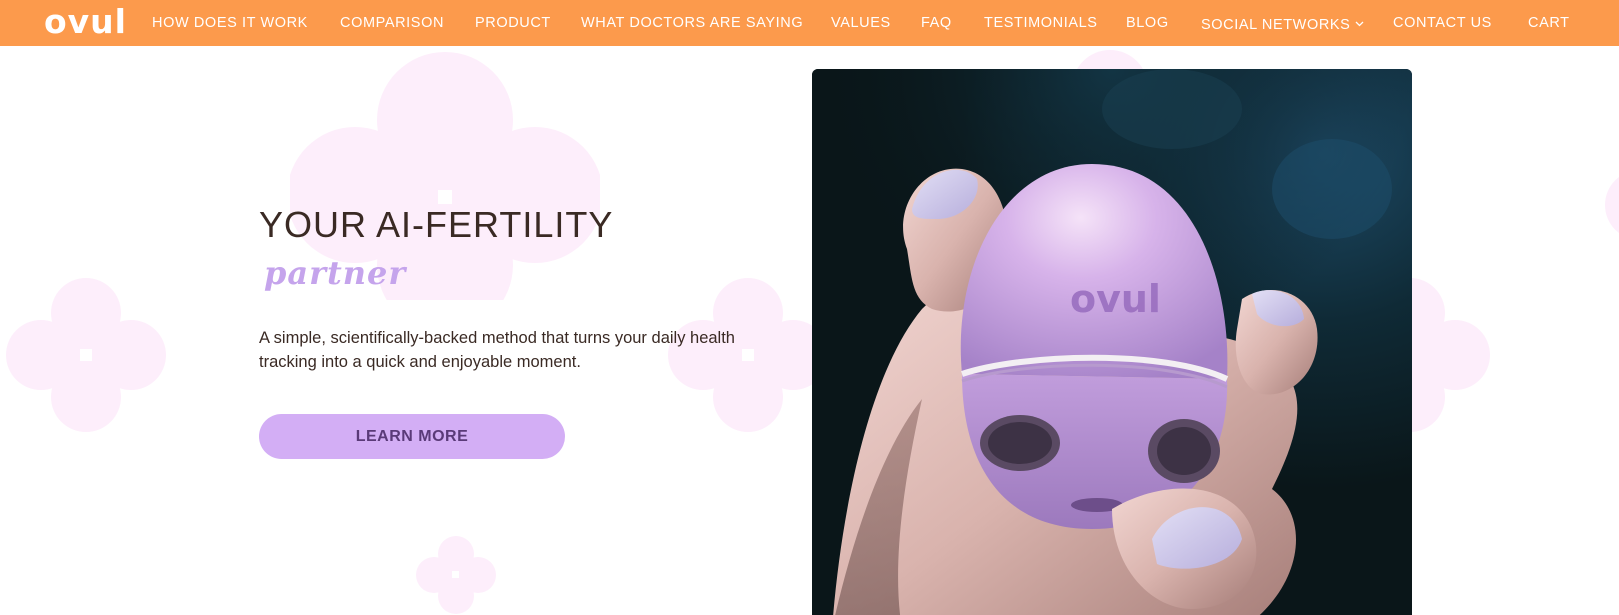  Describe the element at coordinates (513, 23) in the screenshot. I see `nav-link-product: PRODUCT` at that location.